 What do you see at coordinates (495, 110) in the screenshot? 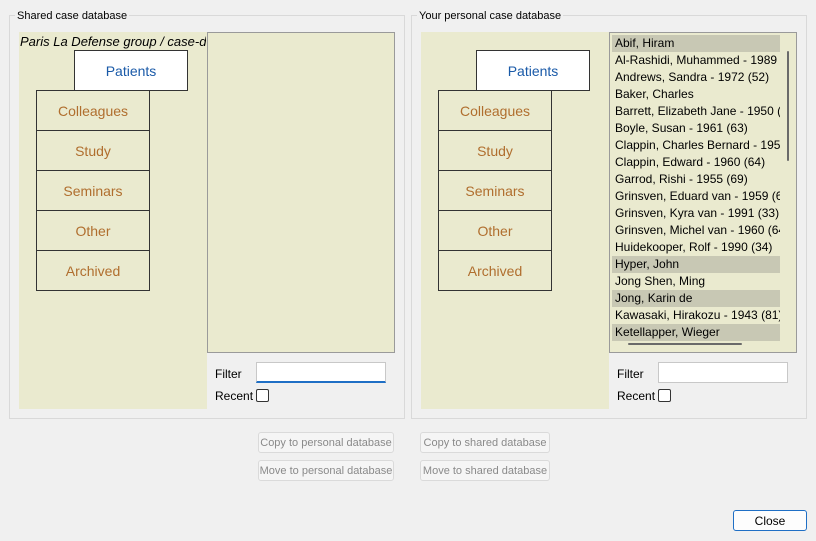
I see `personal-tab-colleagues: Colleagues` at bounding box center [495, 110].